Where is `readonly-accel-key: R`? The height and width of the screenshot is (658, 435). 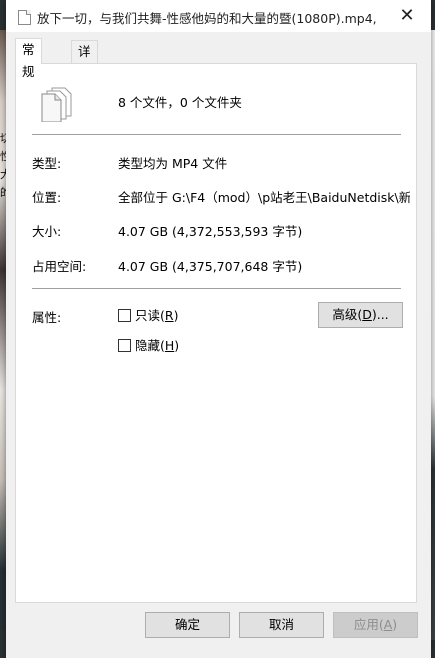
readonly-accel-key: R is located at coordinates (169, 315).